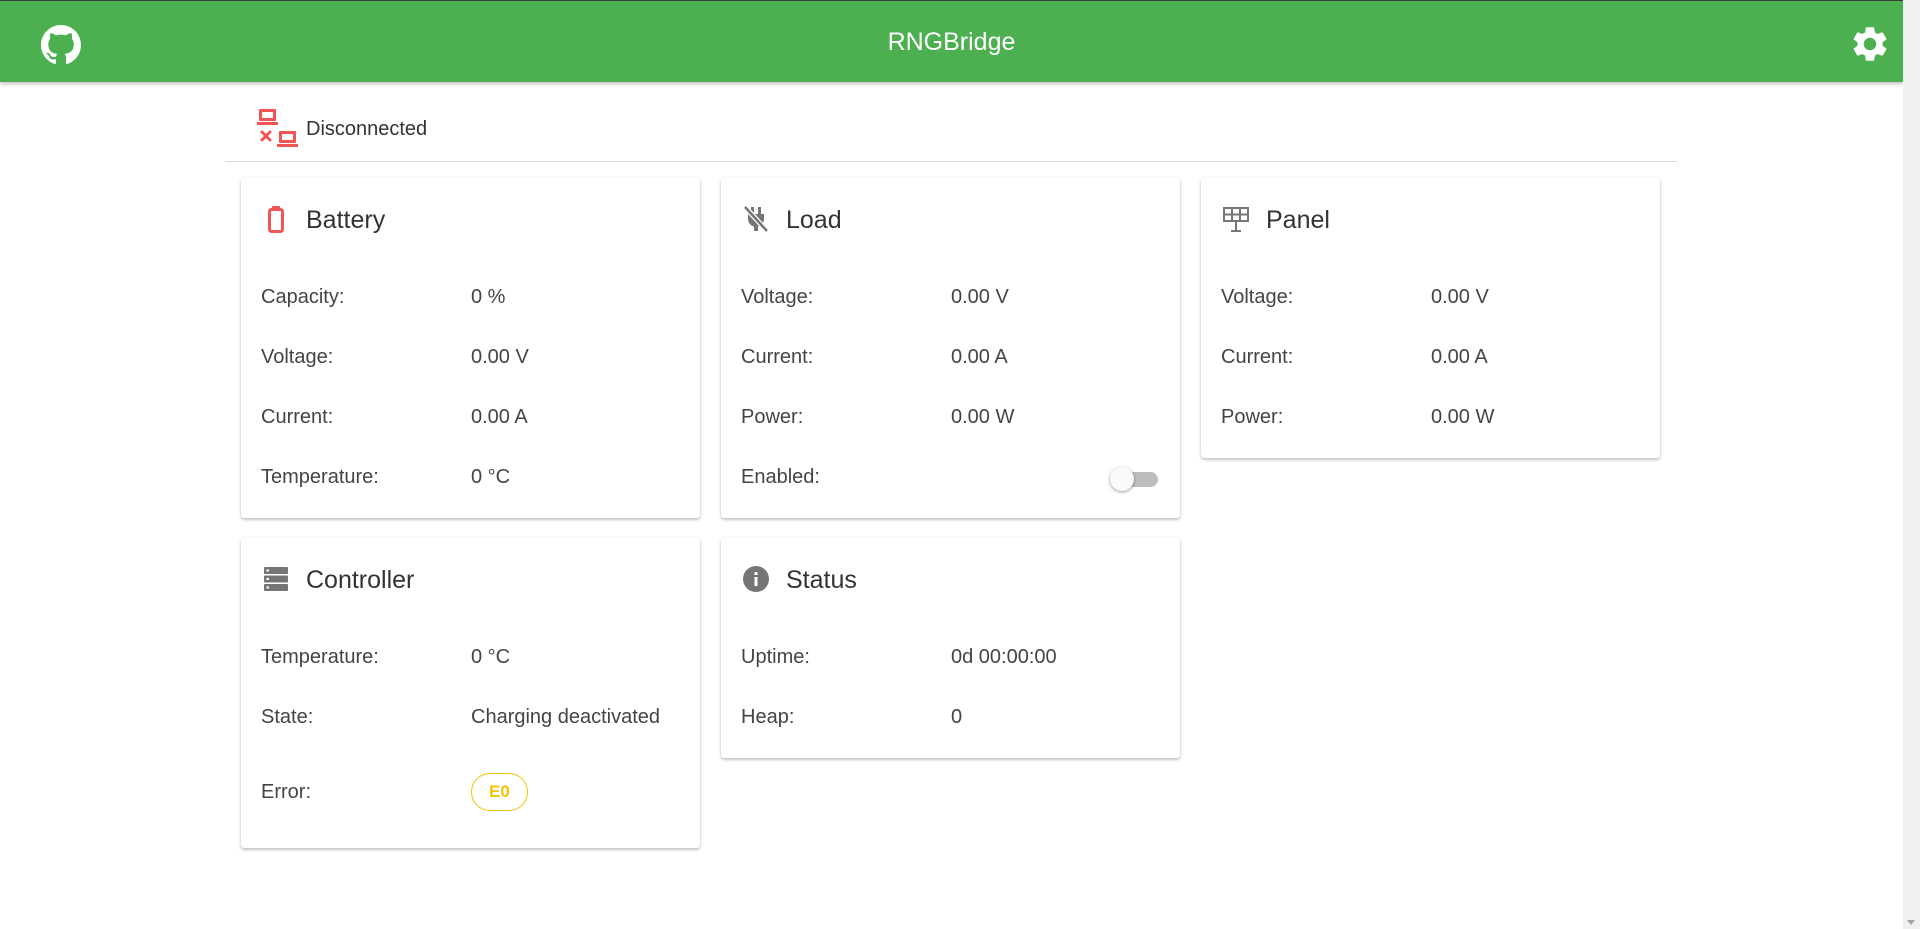 Image resolution: width=1920 pixels, height=929 pixels. Describe the element at coordinates (768, 717) in the screenshot. I see `row-label: Heap:` at that location.